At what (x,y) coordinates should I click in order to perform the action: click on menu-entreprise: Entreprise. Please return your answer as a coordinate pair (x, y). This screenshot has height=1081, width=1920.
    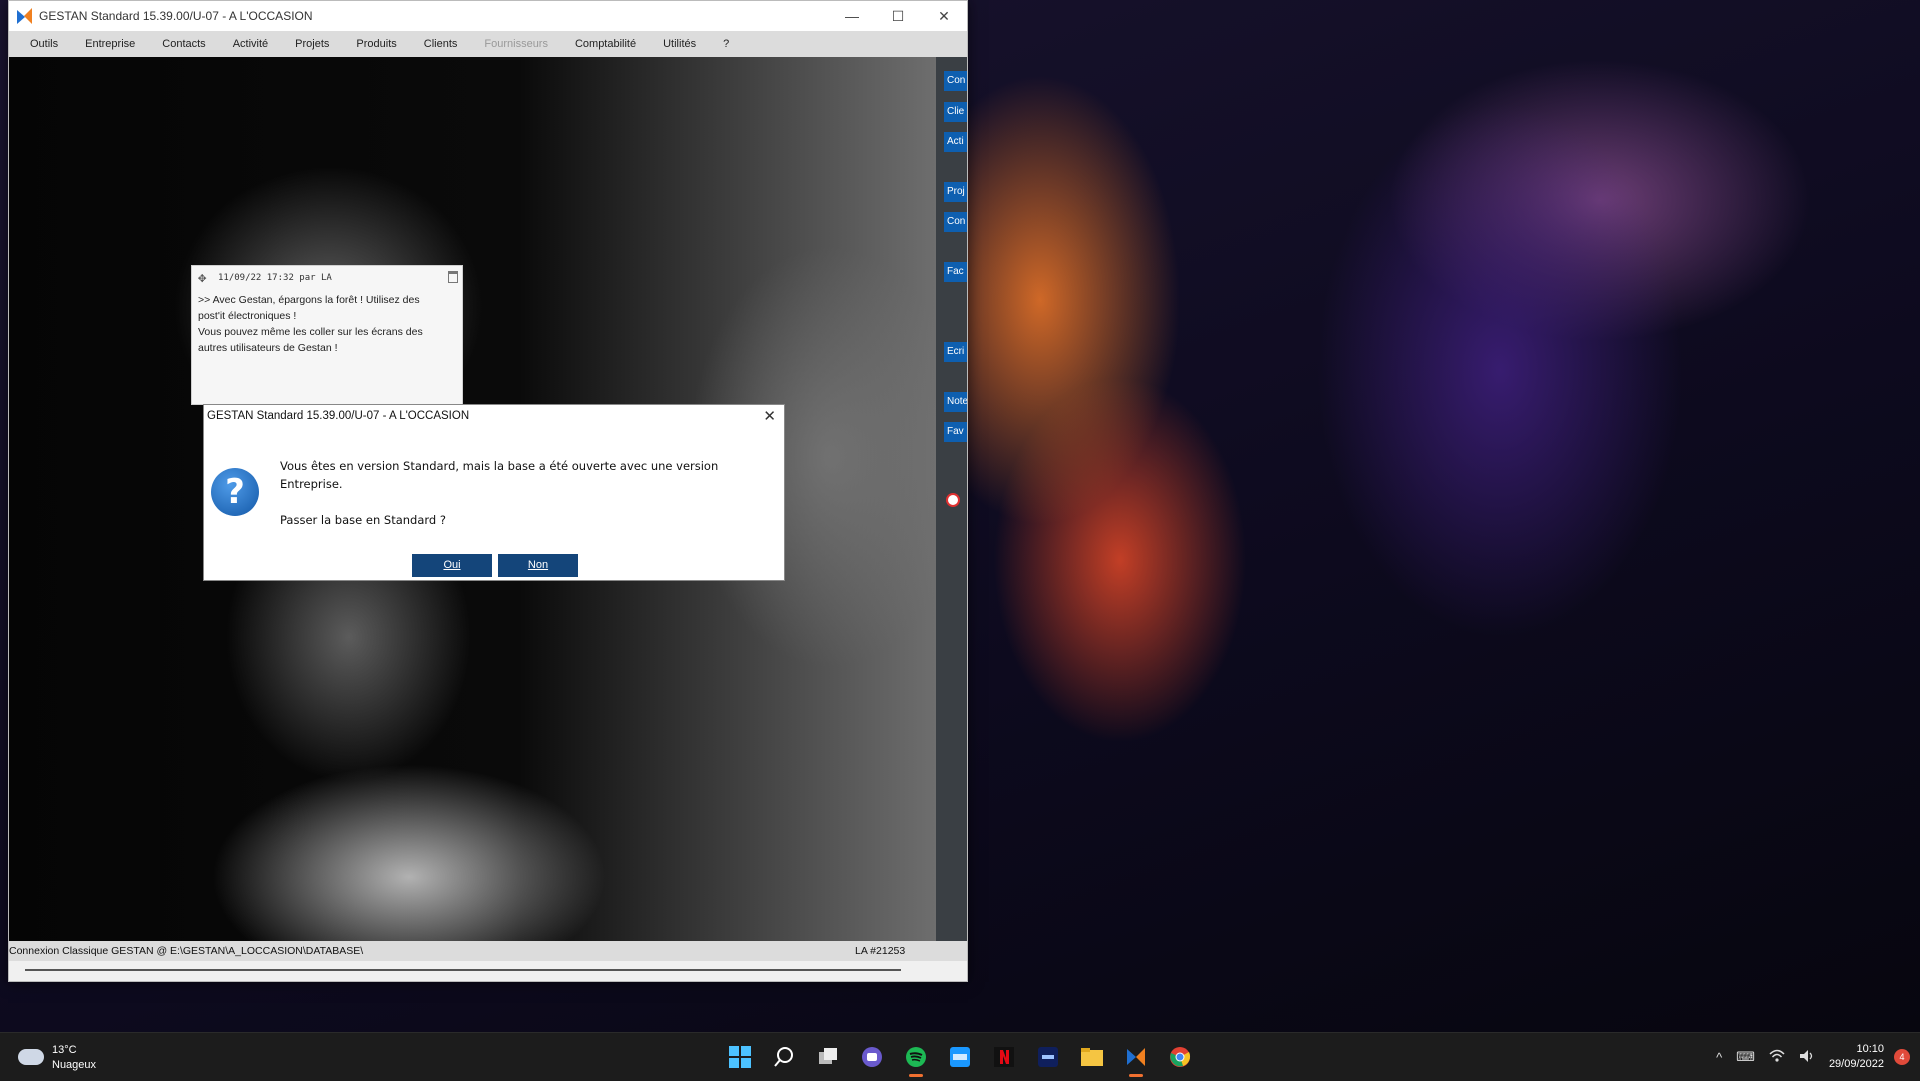
    Looking at the image, I should click on (110, 44).